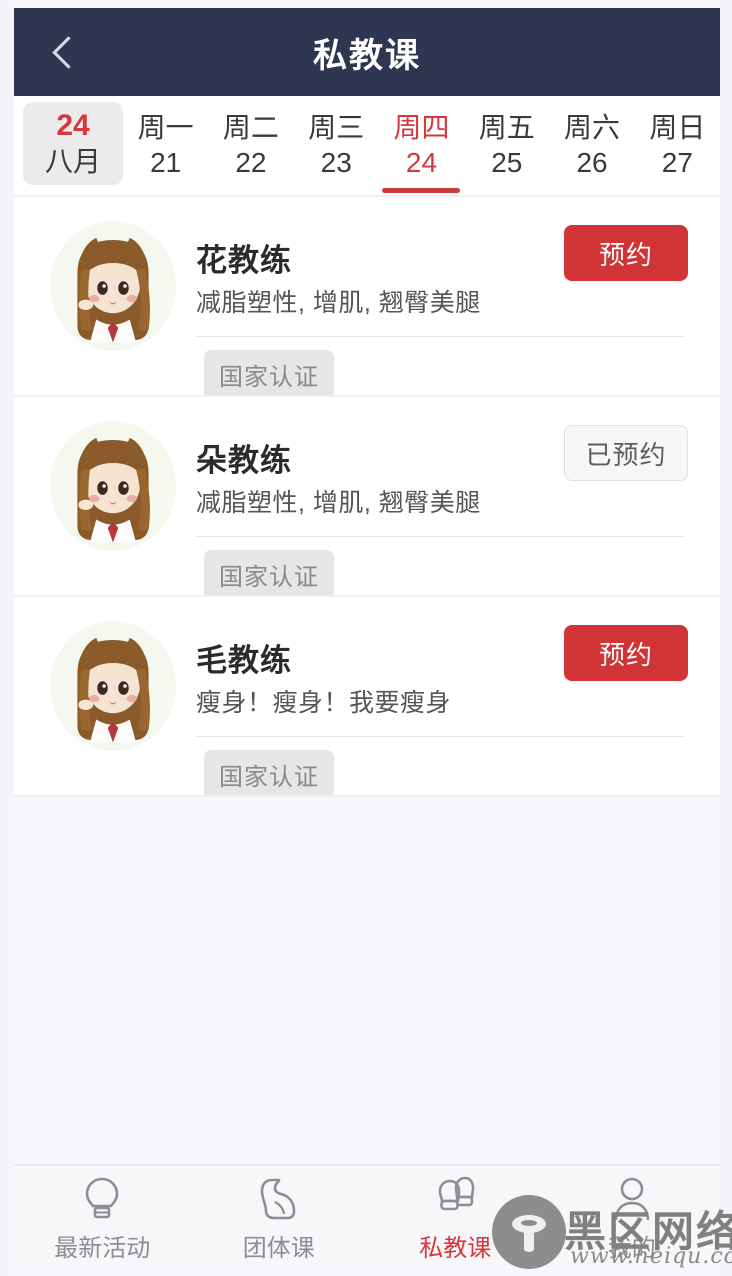 The image size is (732, 1276). What do you see at coordinates (336, 145) in the screenshot?
I see `date-cell-wed: 周三 23` at bounding box center [336, 145].